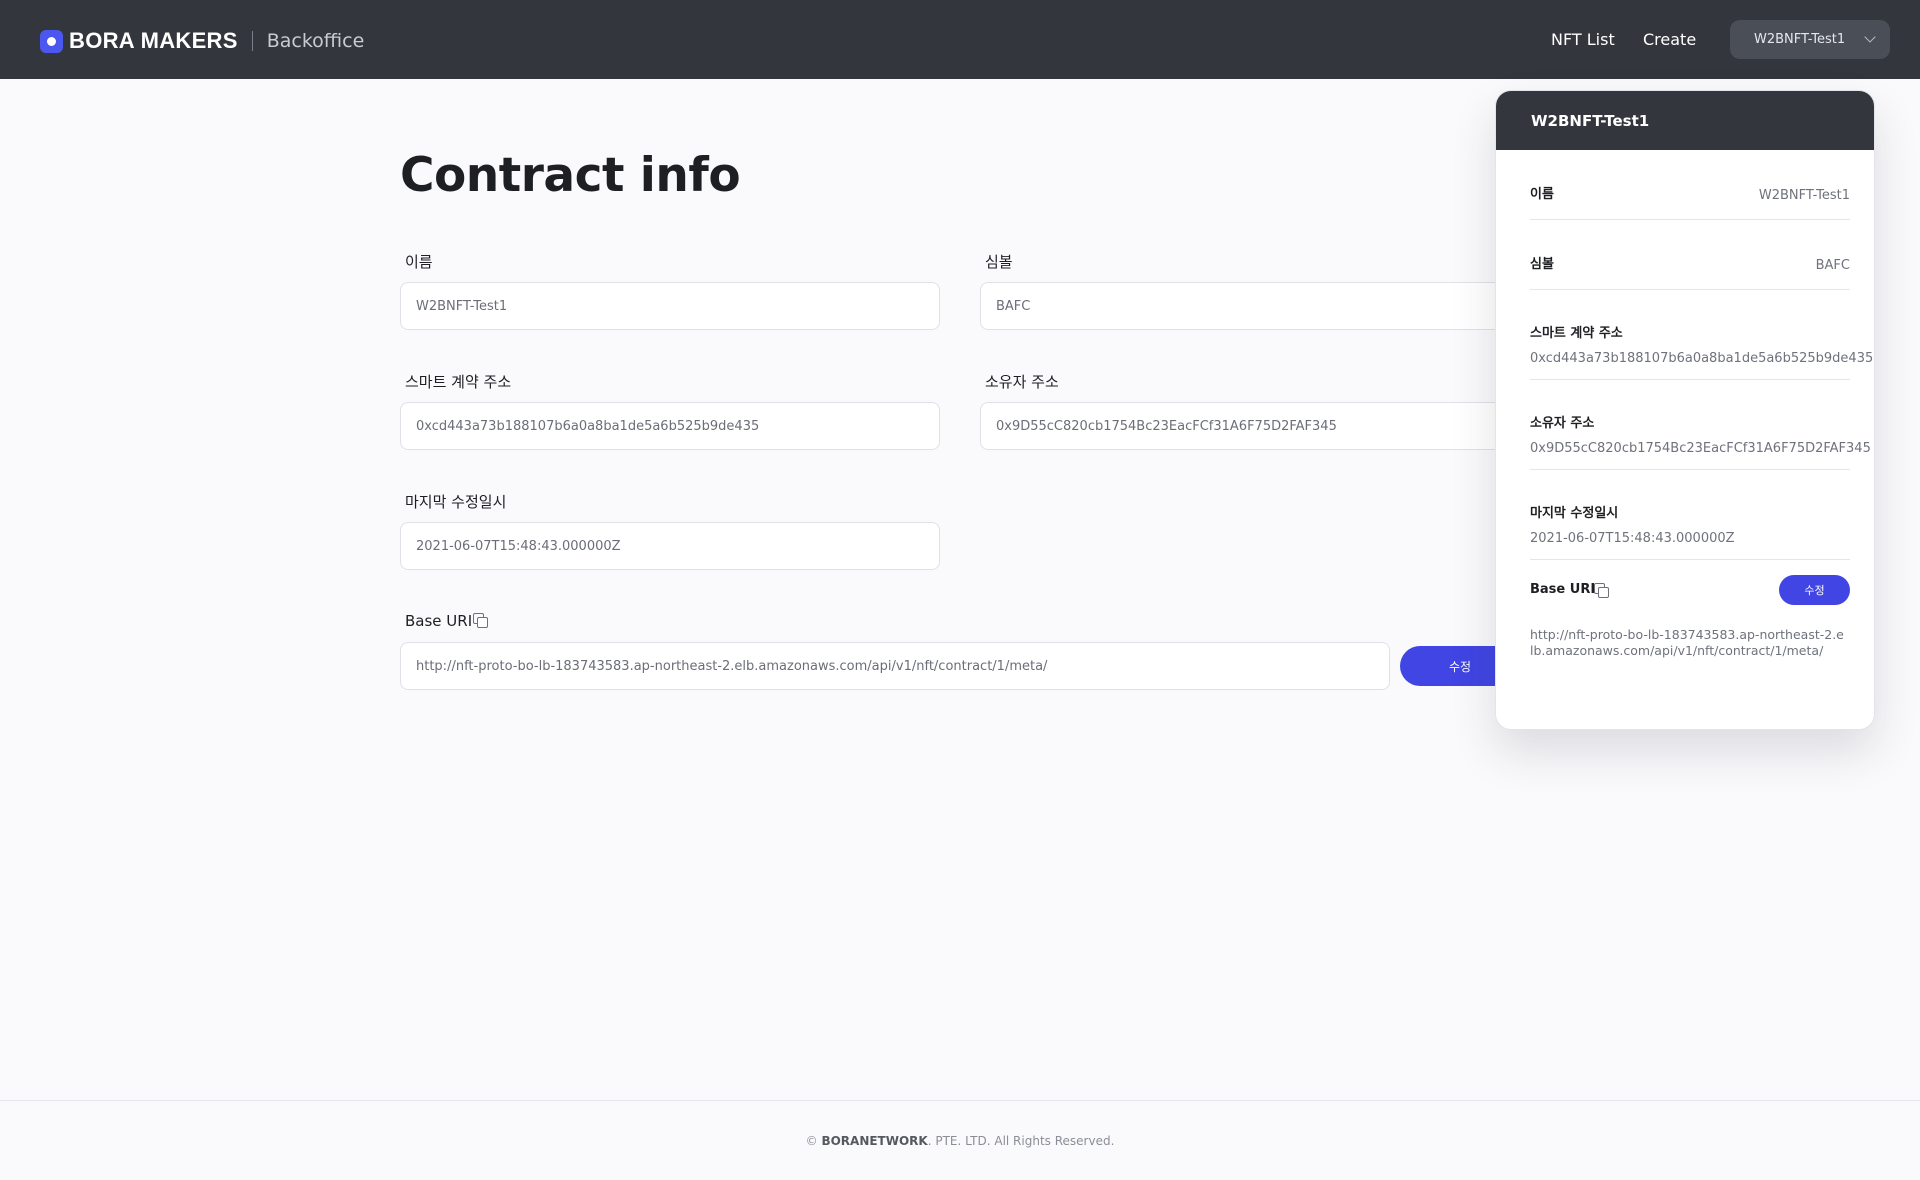  What do you see at coordinates (1583, 39) in the screenshot?
I see `nav-nft-list: NFT List` at bounding box center [1583, 39].